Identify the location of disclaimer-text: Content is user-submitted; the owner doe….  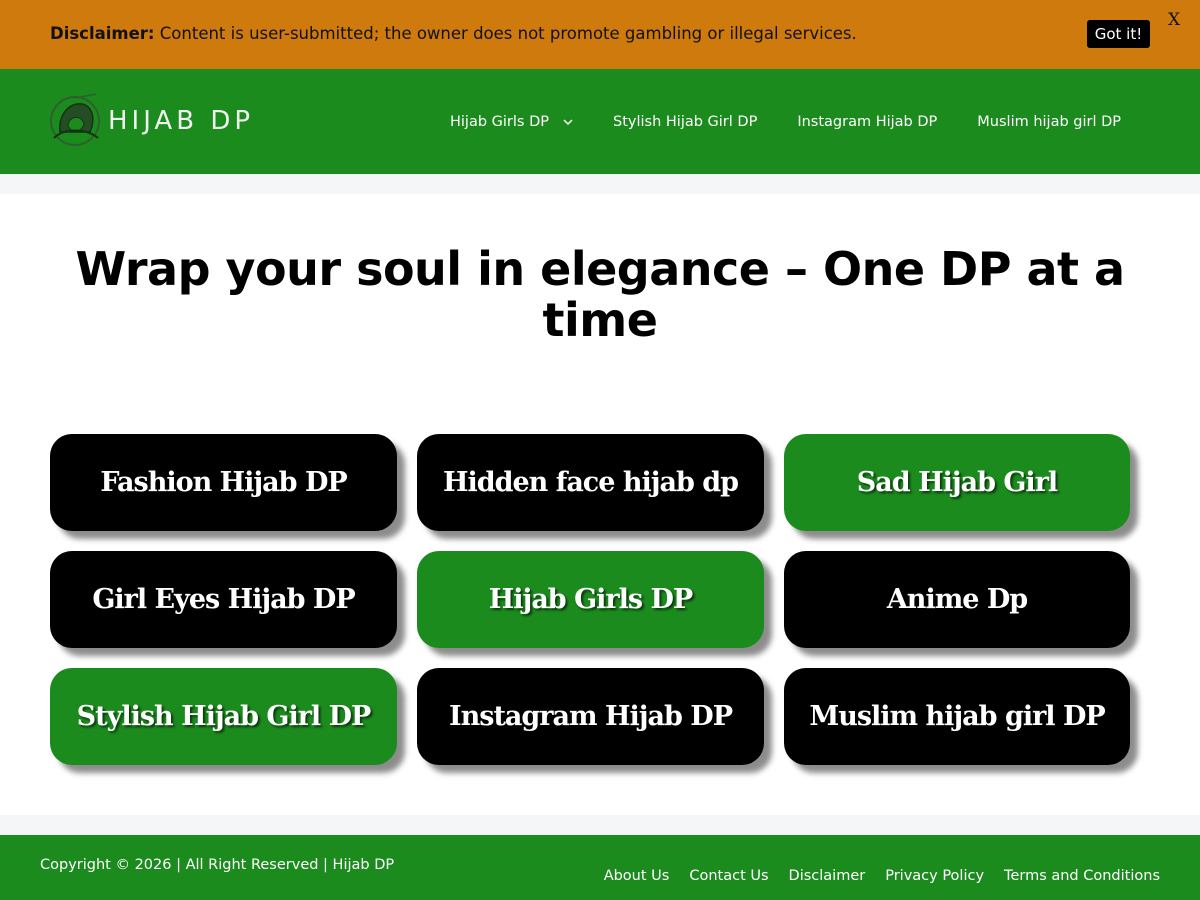
(508, 33).